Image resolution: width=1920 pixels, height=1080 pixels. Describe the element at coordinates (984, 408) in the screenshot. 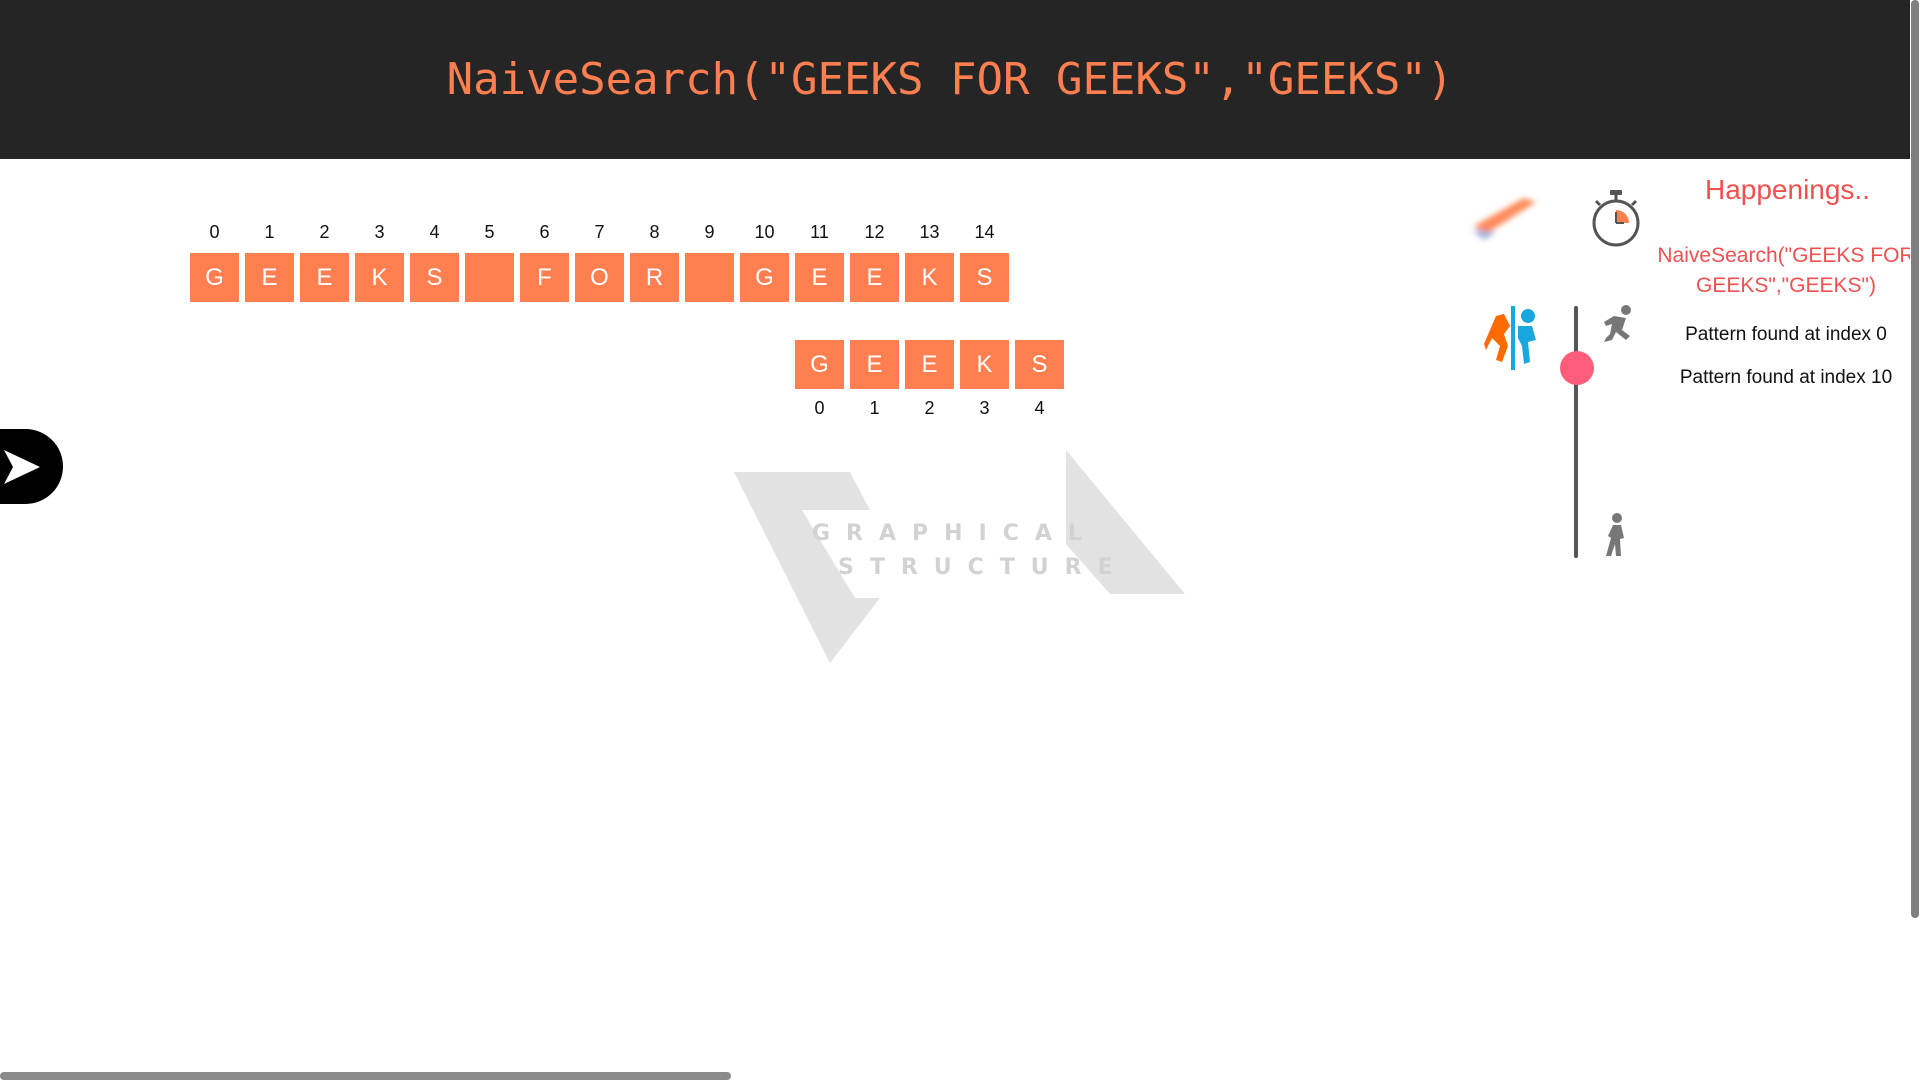

I see `pattern-index: 3` at that location.